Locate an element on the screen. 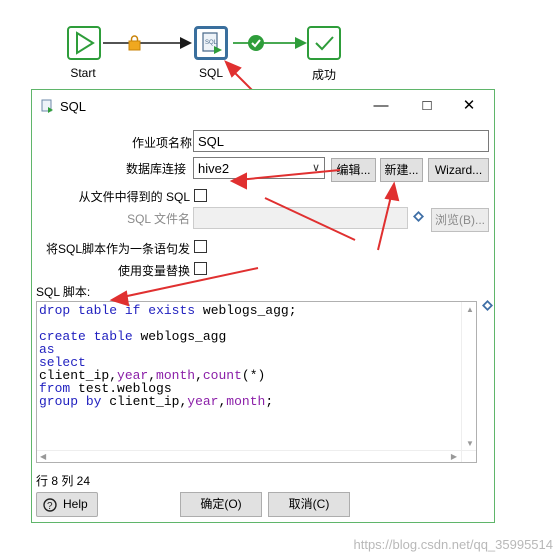 The image size is (559, 560). sql-node-label: SQL is located at coordinates (210, 73).